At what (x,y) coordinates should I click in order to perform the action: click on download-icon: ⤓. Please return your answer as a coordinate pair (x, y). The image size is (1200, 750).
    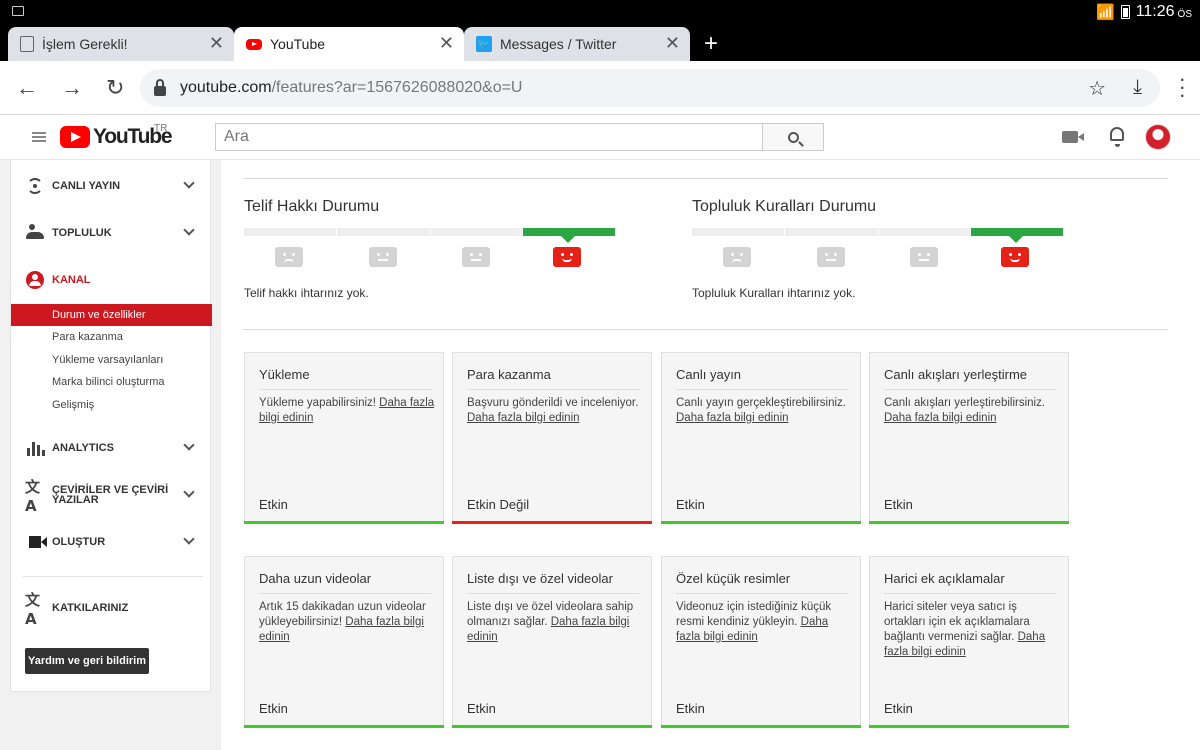
    Looking at the image, I should click on (1137, 87).